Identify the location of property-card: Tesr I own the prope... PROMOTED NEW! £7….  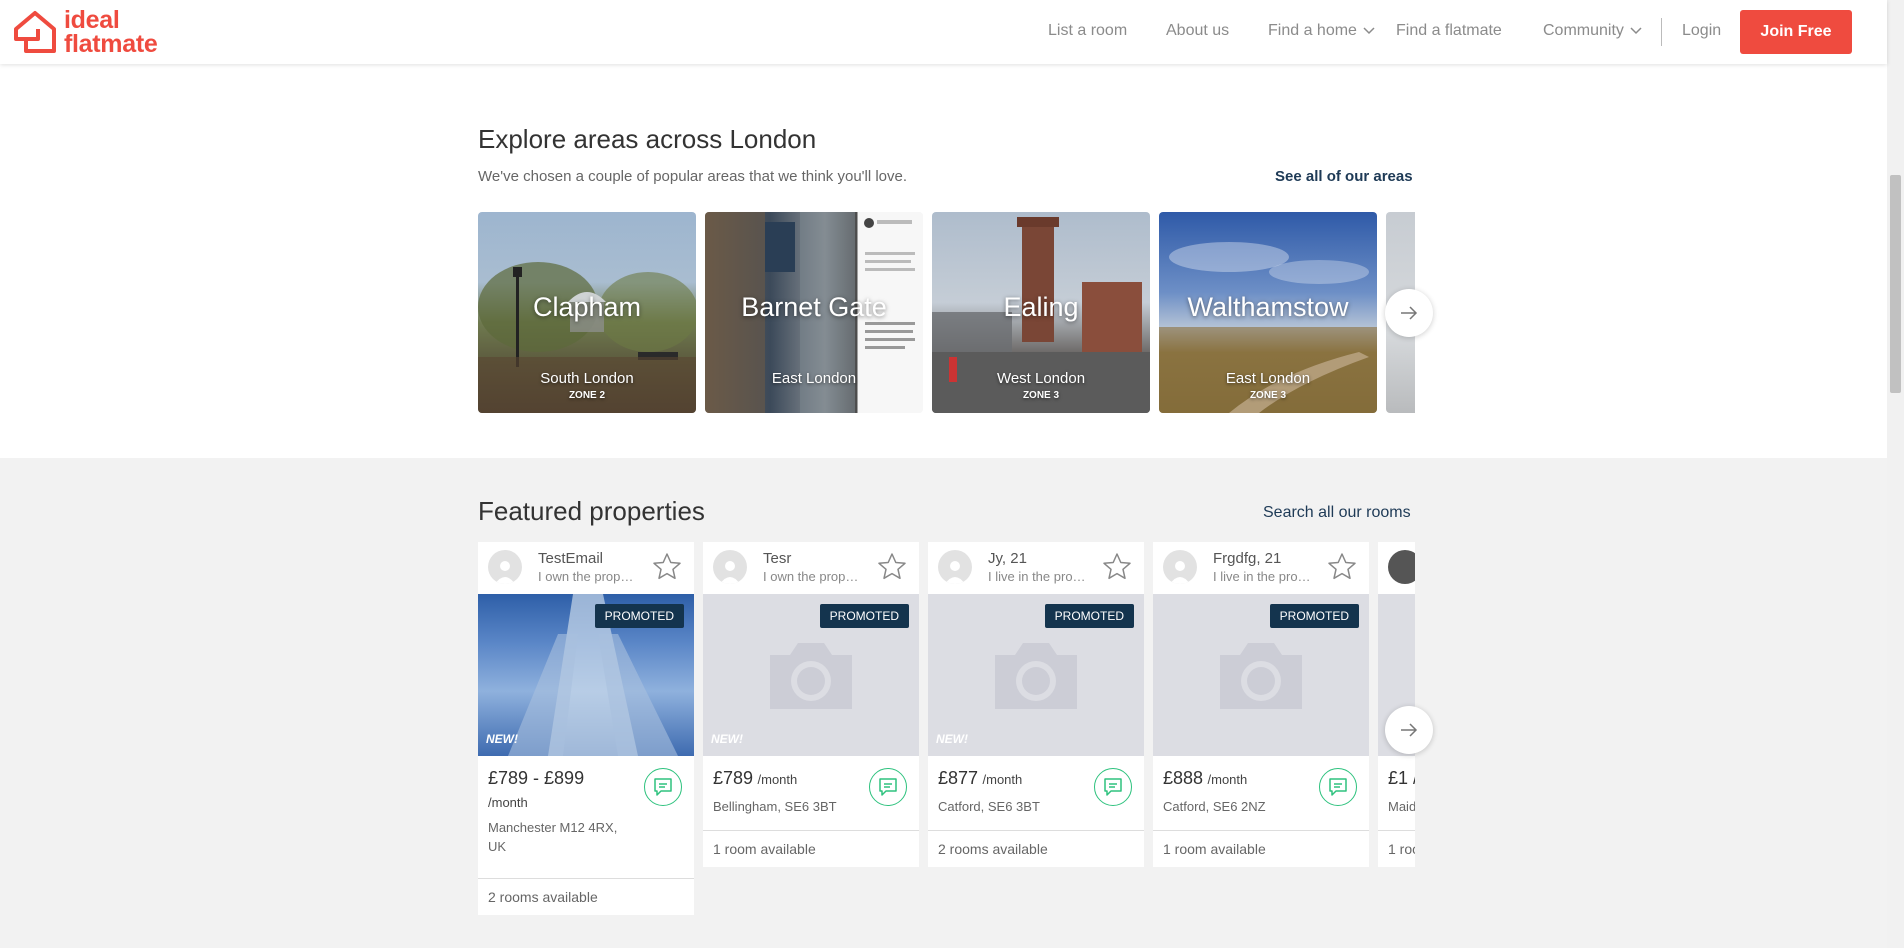
(811, 704).